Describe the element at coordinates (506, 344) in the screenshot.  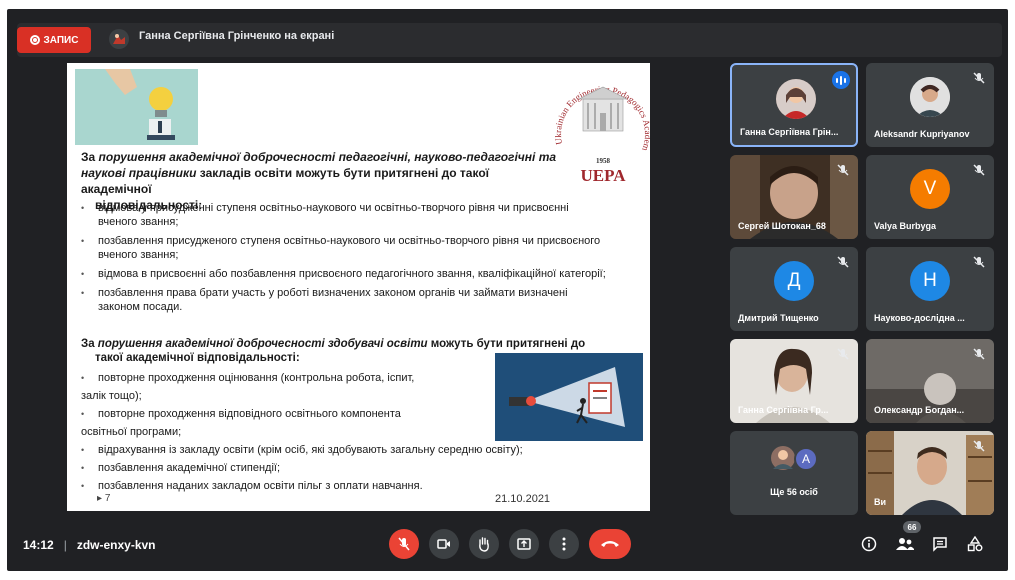
I see `para2-rest: можуть бути притягнені до` at that location.